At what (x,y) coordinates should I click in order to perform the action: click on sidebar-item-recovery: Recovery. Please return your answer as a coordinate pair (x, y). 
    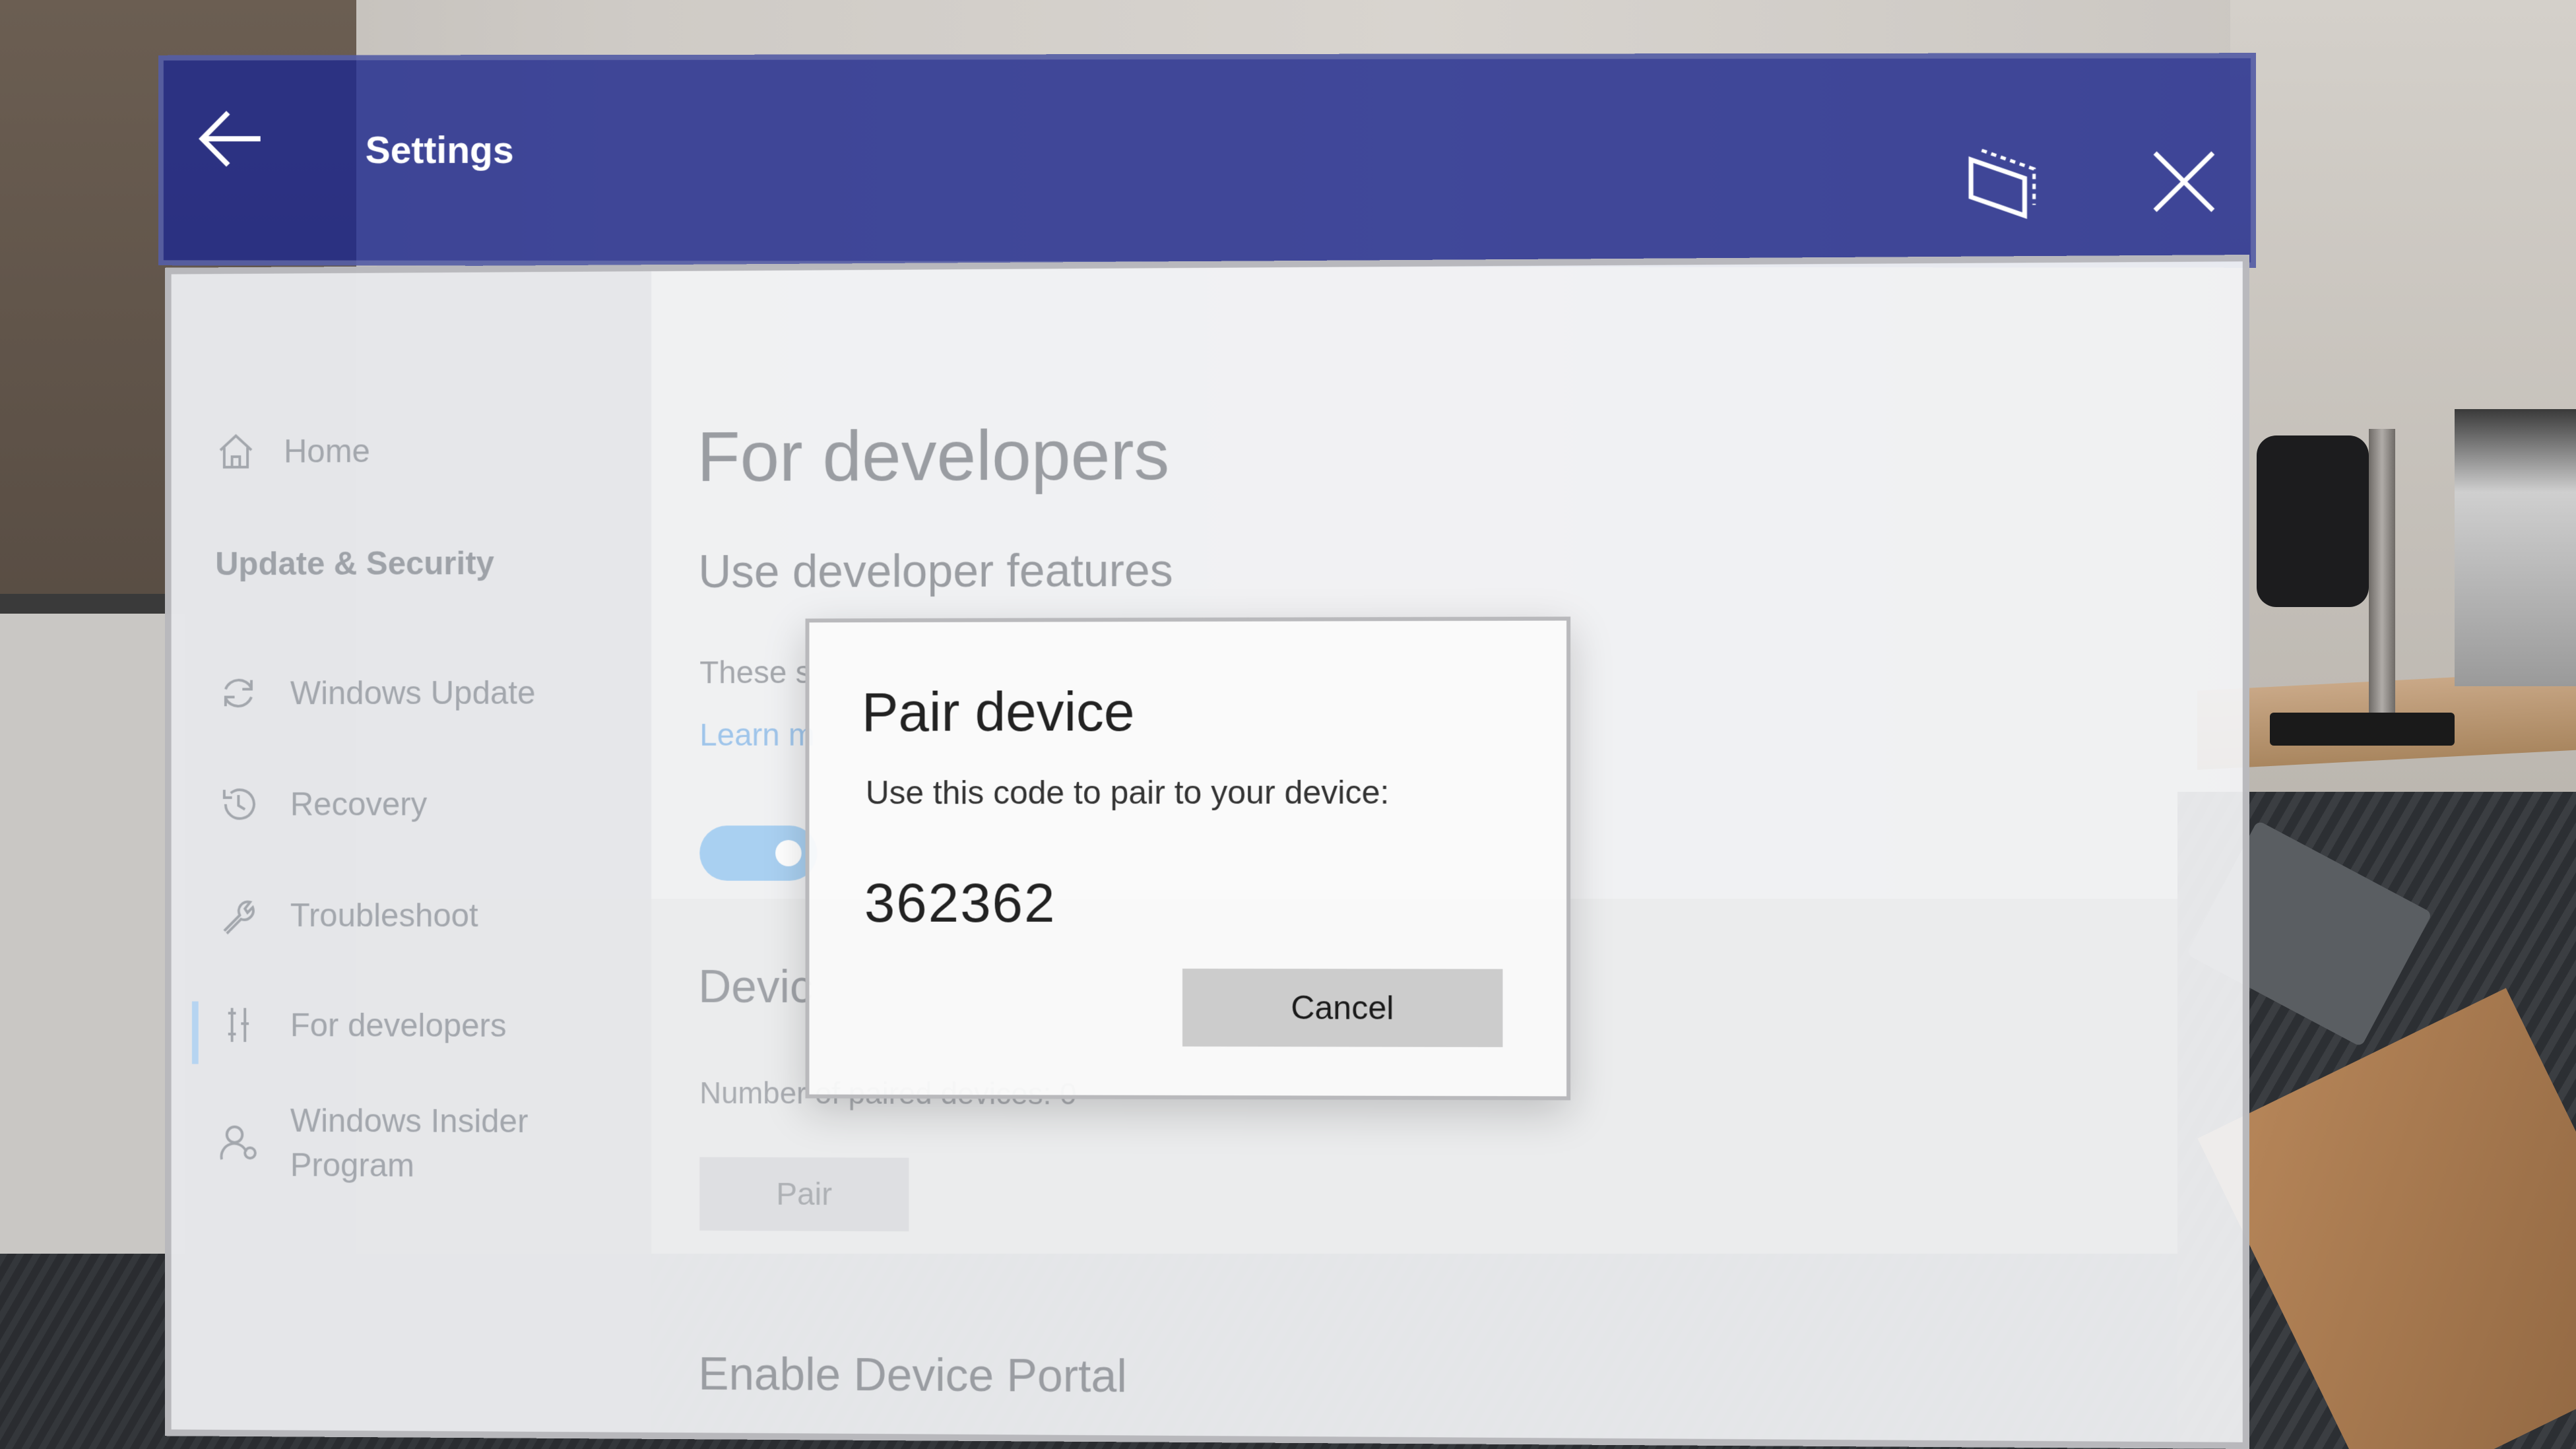
    Looking at the image, I should click on (322, 804).